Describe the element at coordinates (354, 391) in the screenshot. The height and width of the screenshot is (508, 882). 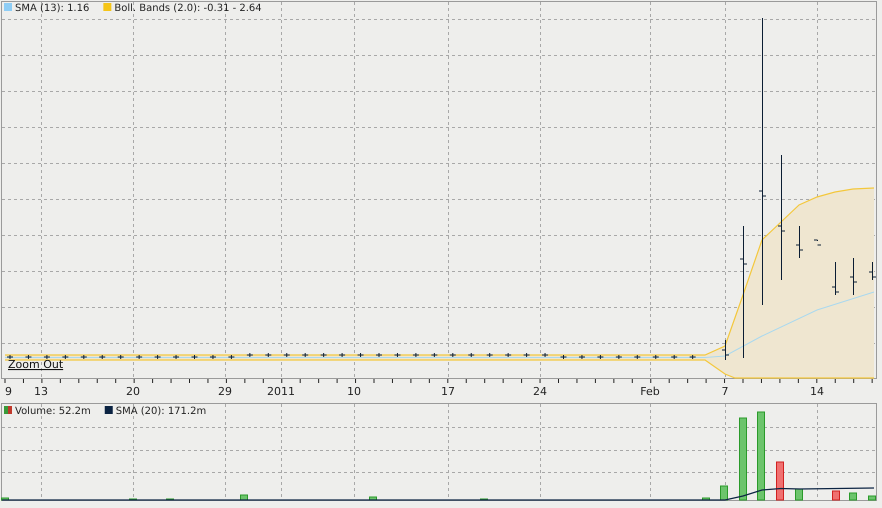
I see `axis-label: 10` at that location.